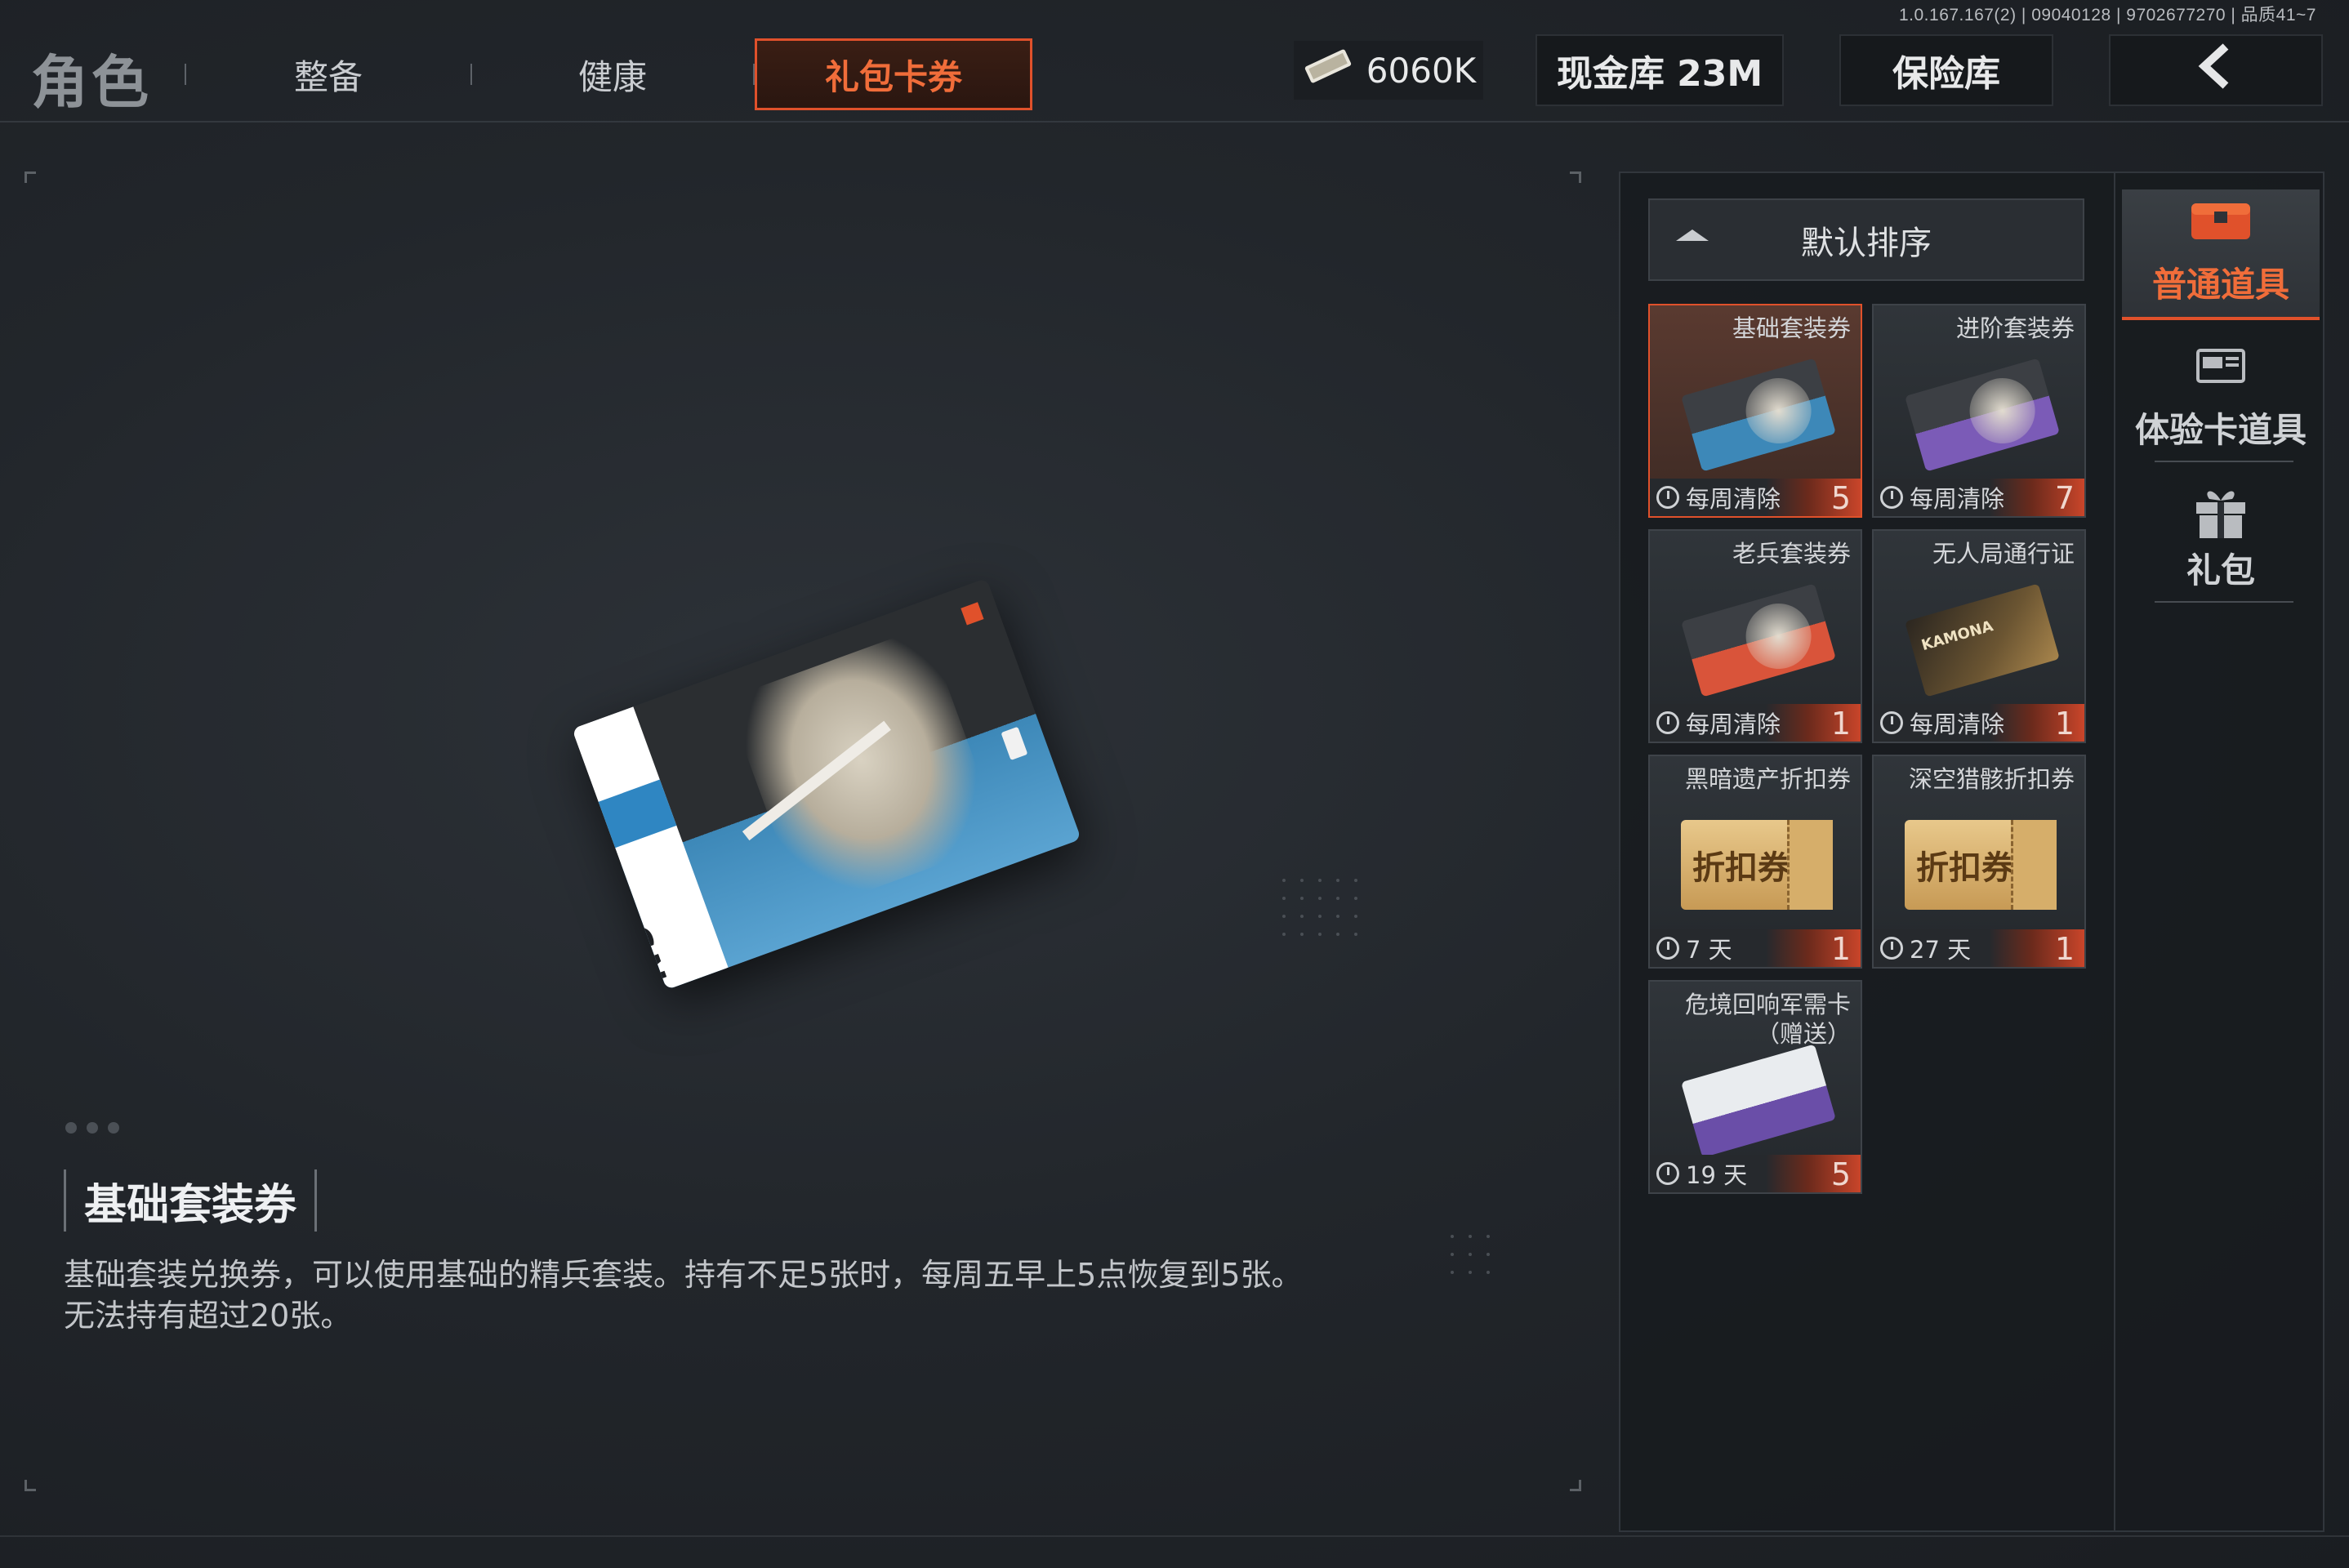 The height and width of the screenshot is (1568, 2349). I want to click on item-name: 基础套装券, so click(1791, 328).